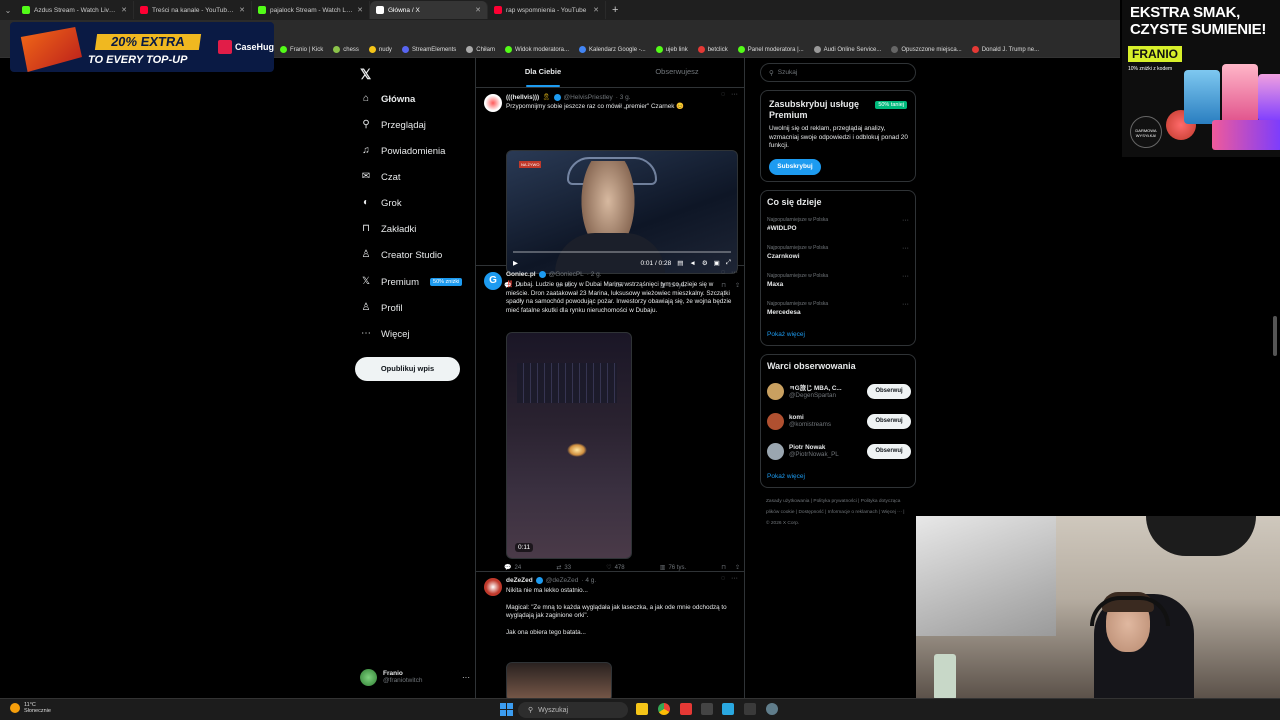  Describe the element at coordinates (381, 203) in the screenshot. I see `nav-item-grok: ◐ Grok` at that location.